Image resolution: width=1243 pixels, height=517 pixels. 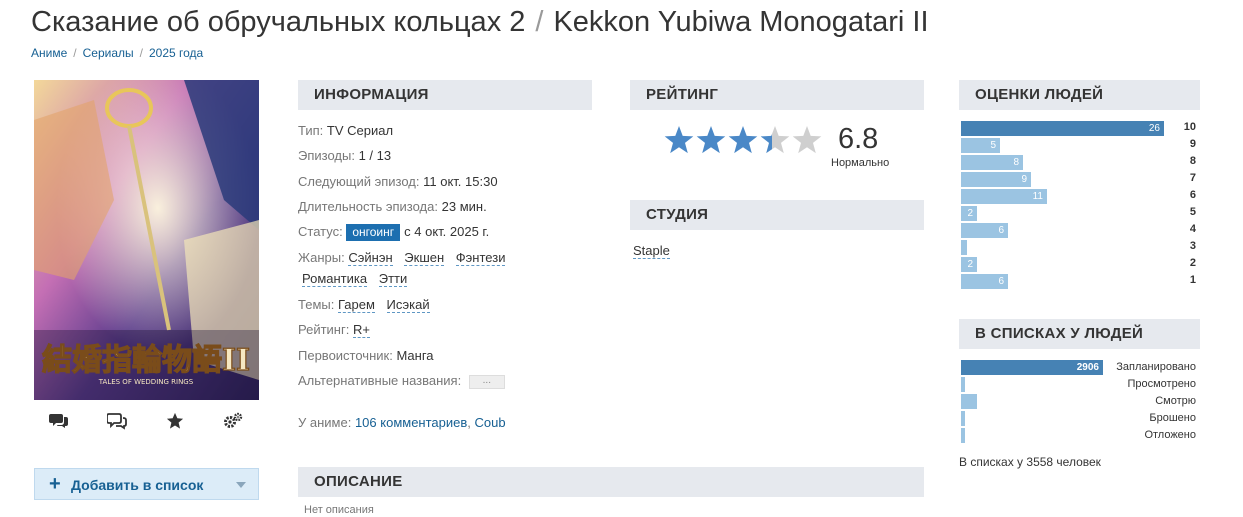 What do you see at coordinates (241, 485) in the screenshot?
I see `chevron-down-icon` at bounding box center [241, 485].